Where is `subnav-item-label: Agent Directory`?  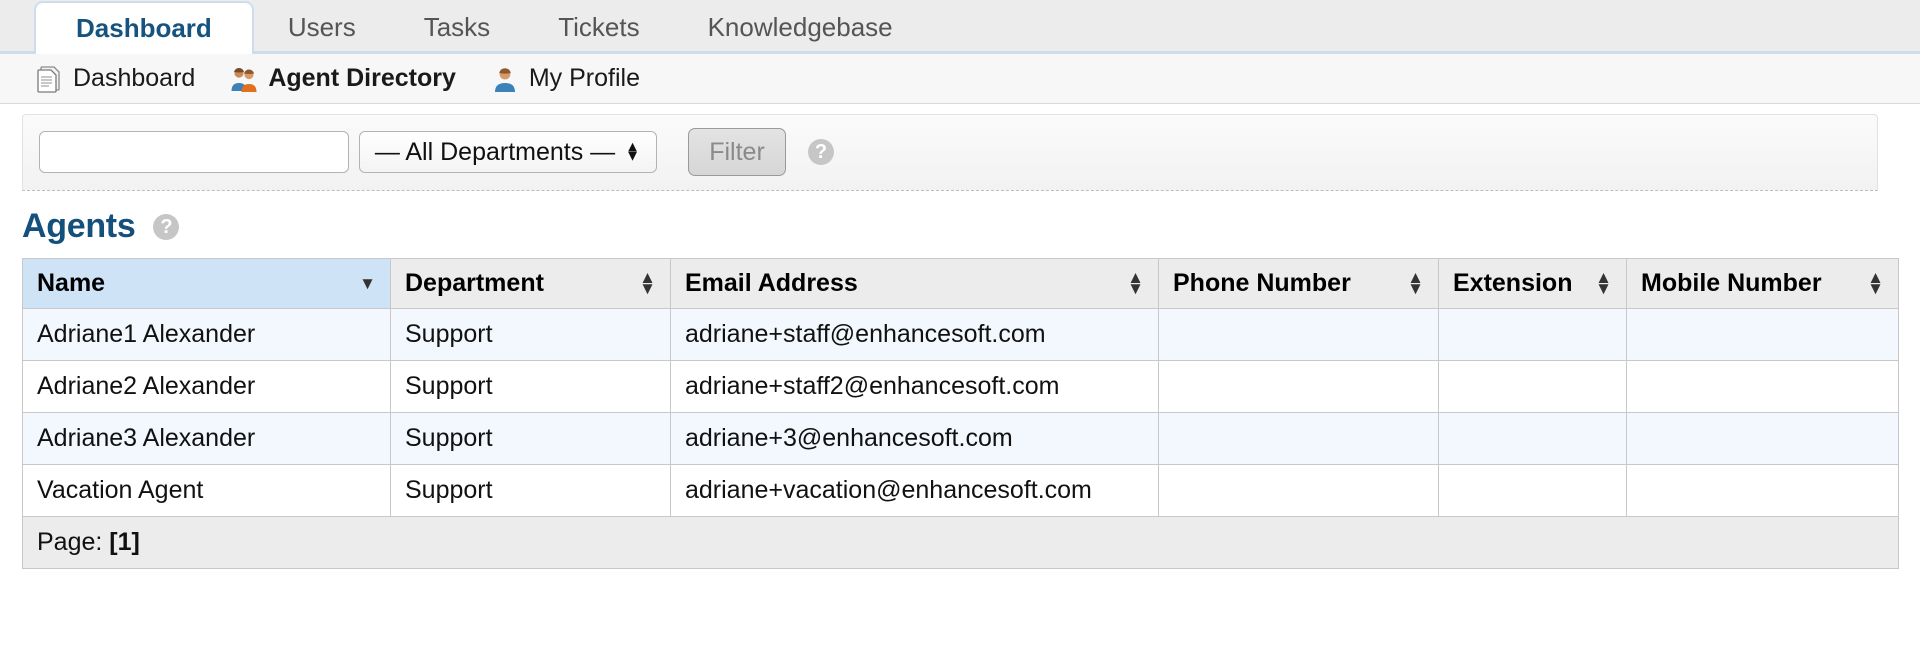 subnav-item-label: Agent Directory is located at coordinates (362, 78).